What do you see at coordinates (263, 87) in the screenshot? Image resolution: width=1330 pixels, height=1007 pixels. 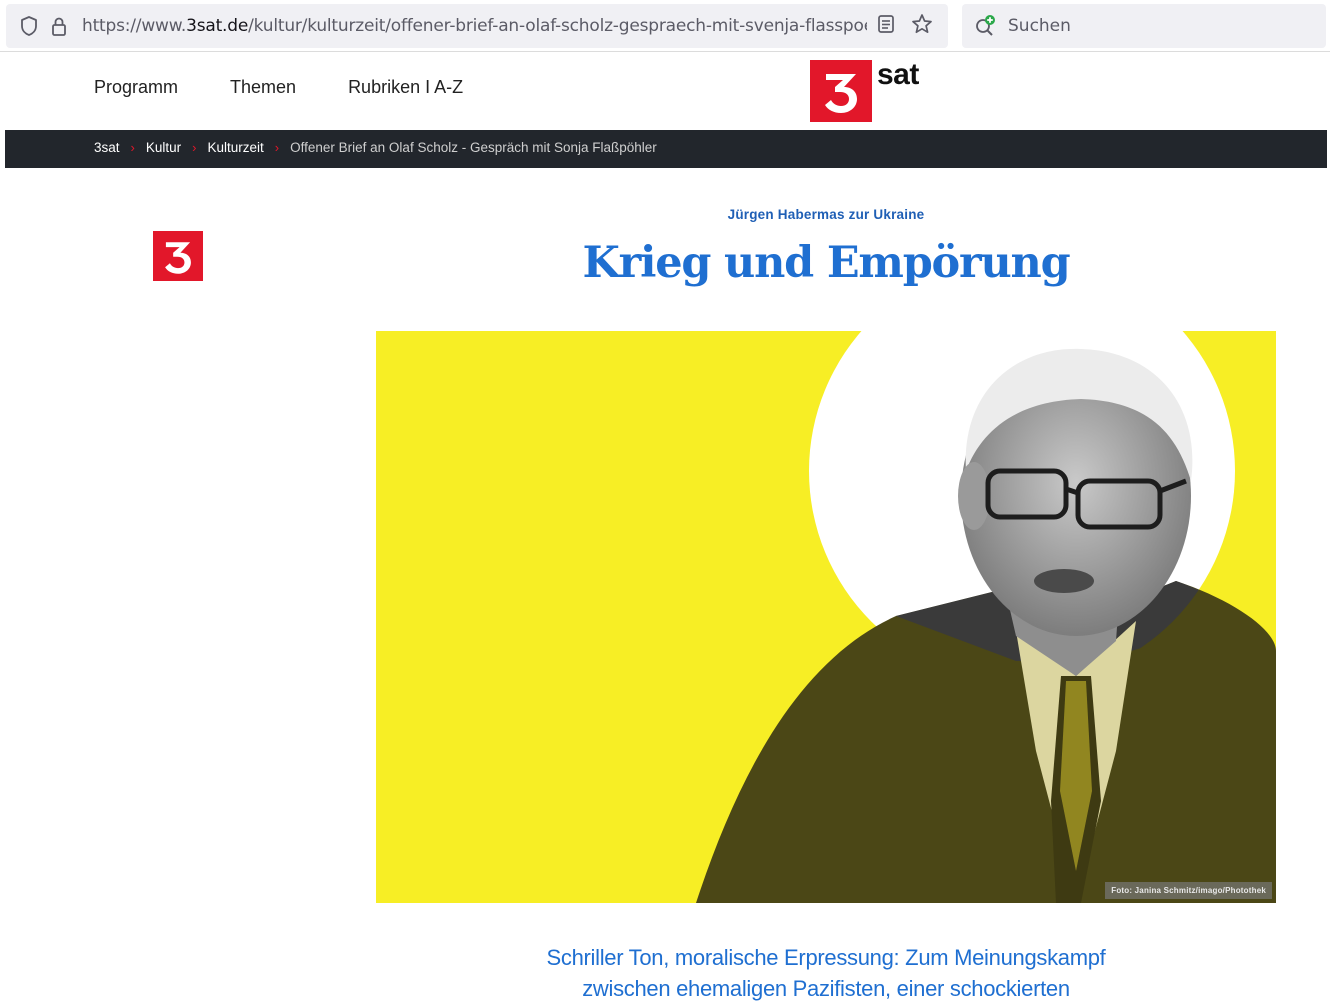 I see `nav-item-themen: Themen` at bounding box center [263, 87].